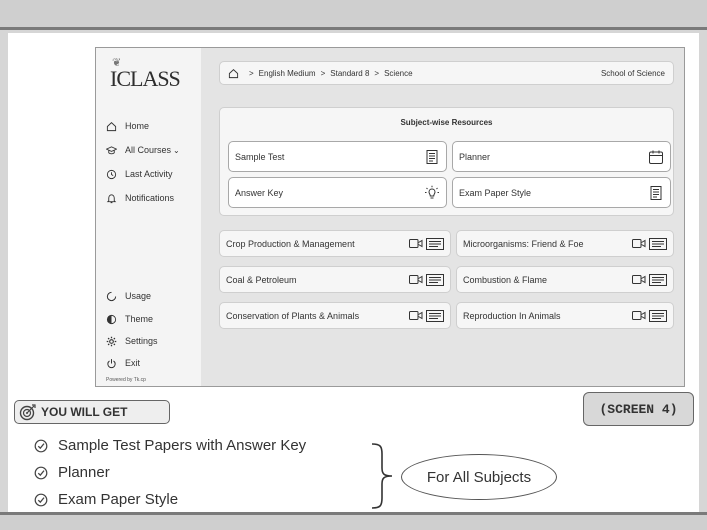 The height and width of the screenshot is (530, 707). What do you see at coordinates (565, 279) in the screenshot?
I see `chapter-combustion-flame: Combustion & Flame` at bounding box center [565, 279].